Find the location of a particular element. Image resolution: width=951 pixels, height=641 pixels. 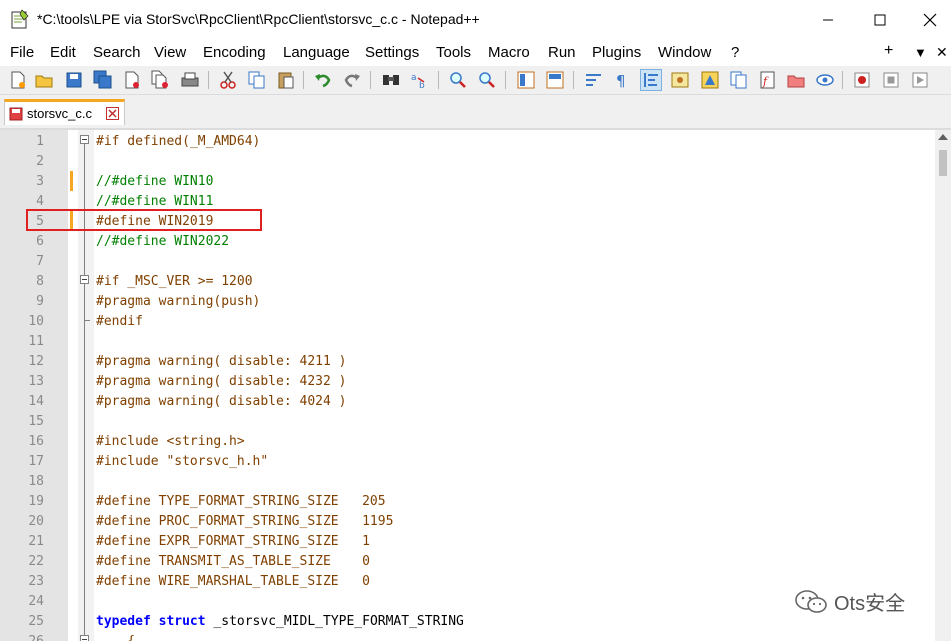

menu-macro: Macro is located at coordinates (509, 52).